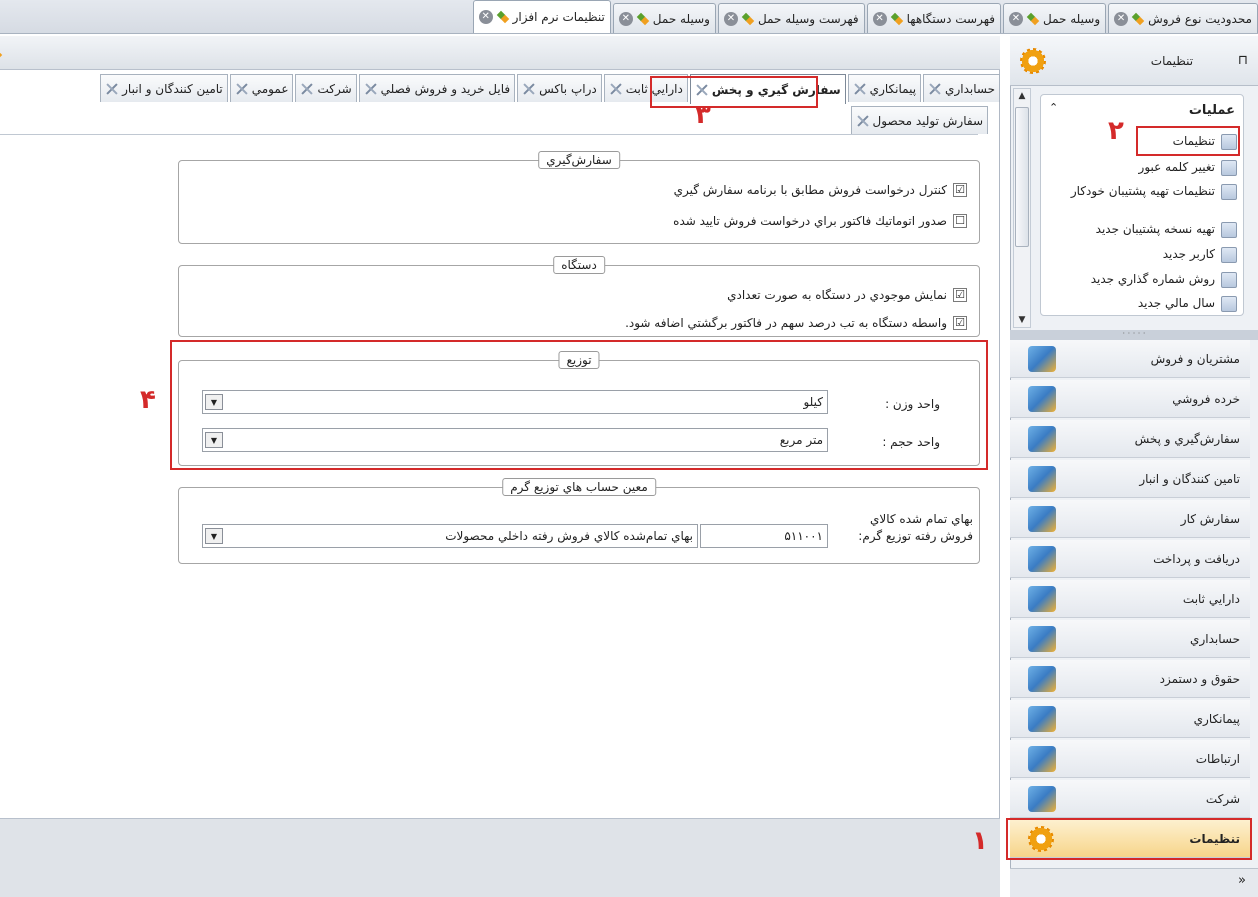 The height and width of the screenshot is (897, 1258). What do you see at coordinates (927, 120) in the screenshot?
I see `tab-label: سفارش توليد محصول` at bounding box center [927, 120].